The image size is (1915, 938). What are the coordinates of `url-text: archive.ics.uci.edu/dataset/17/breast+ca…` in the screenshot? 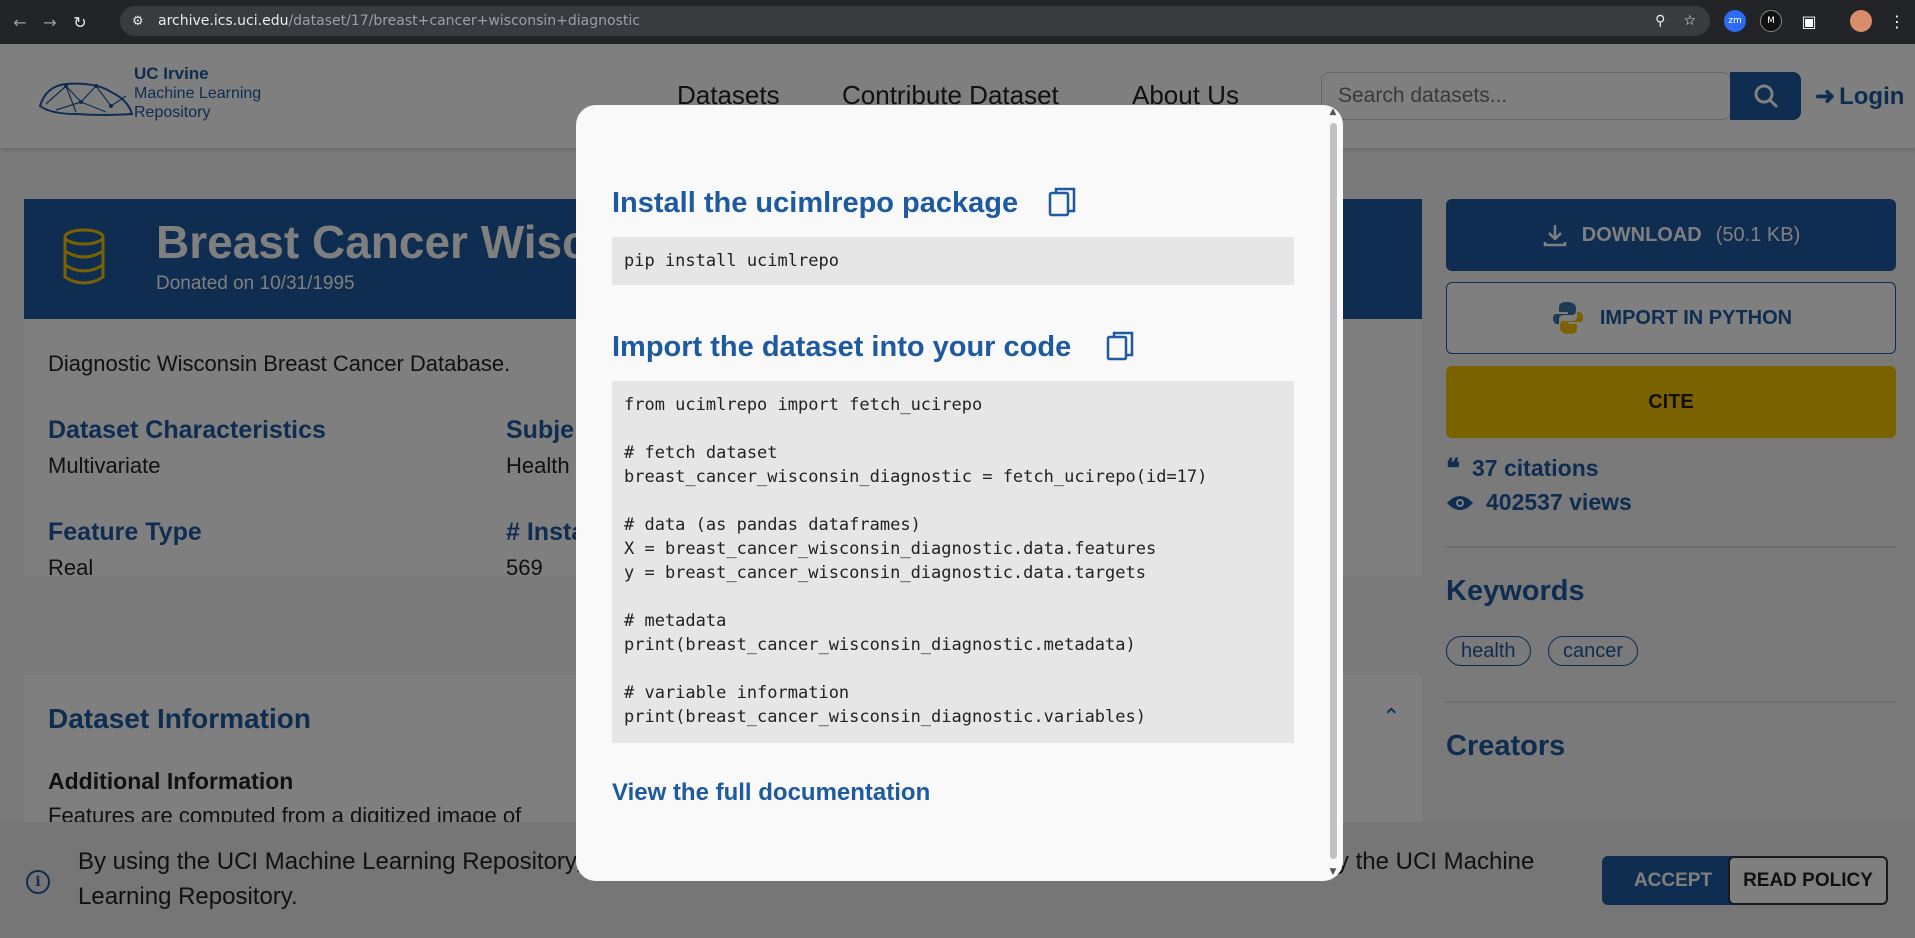 It's located at (399, 21).